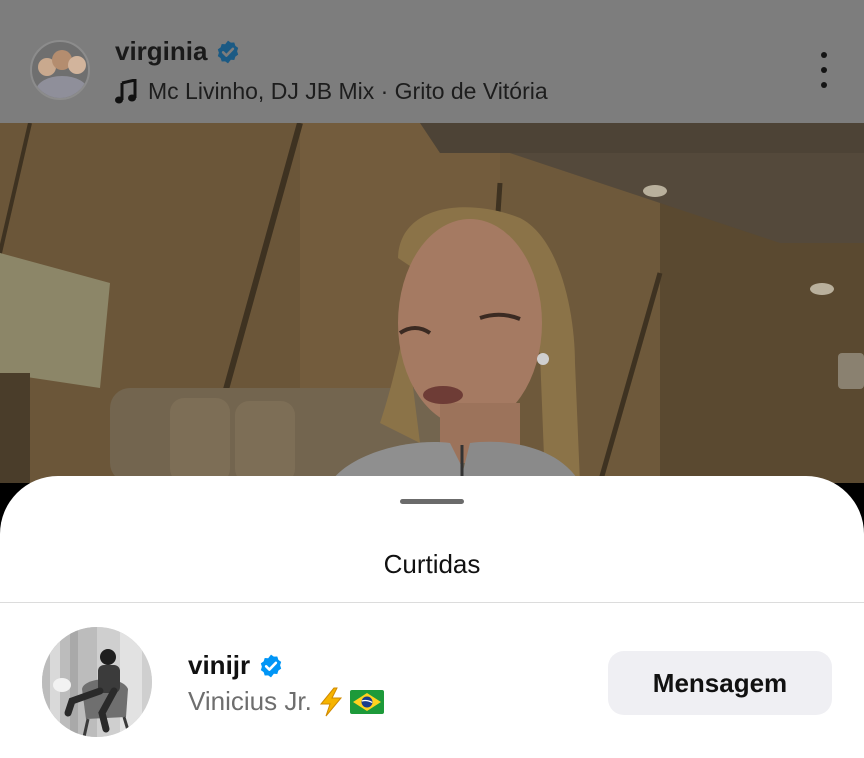 This screenshot has width=864, height=758. What do you see at coordinates (250, 701) in the screenshot?
I see `liker-fullname-text: Vinicius Jr.` at bounding box center [250, 701].